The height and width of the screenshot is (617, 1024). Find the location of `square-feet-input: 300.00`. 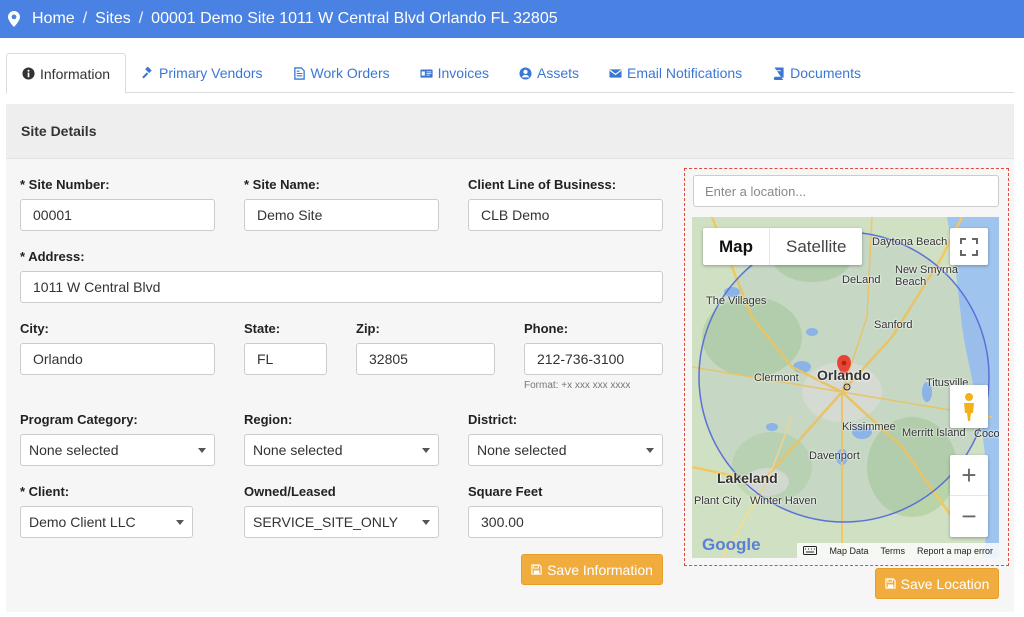

square-feet-input: 300.00 is located at coordinates (565, 522).